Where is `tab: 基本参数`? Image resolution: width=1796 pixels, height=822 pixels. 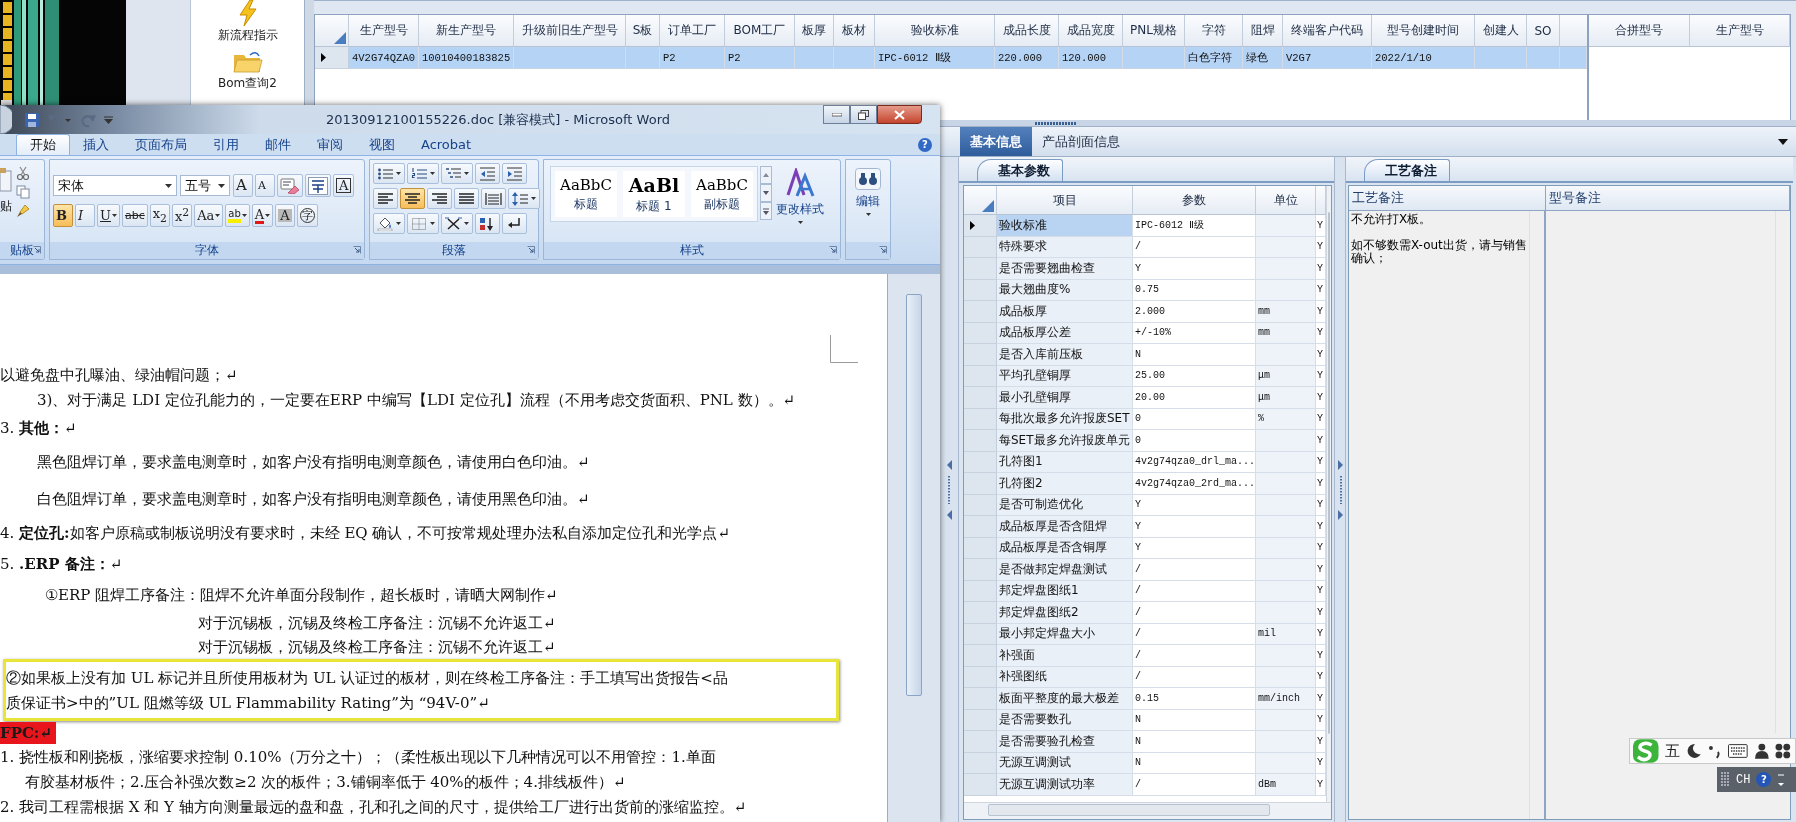 tab: 基本参数 is located at coordinates (1020, 170).